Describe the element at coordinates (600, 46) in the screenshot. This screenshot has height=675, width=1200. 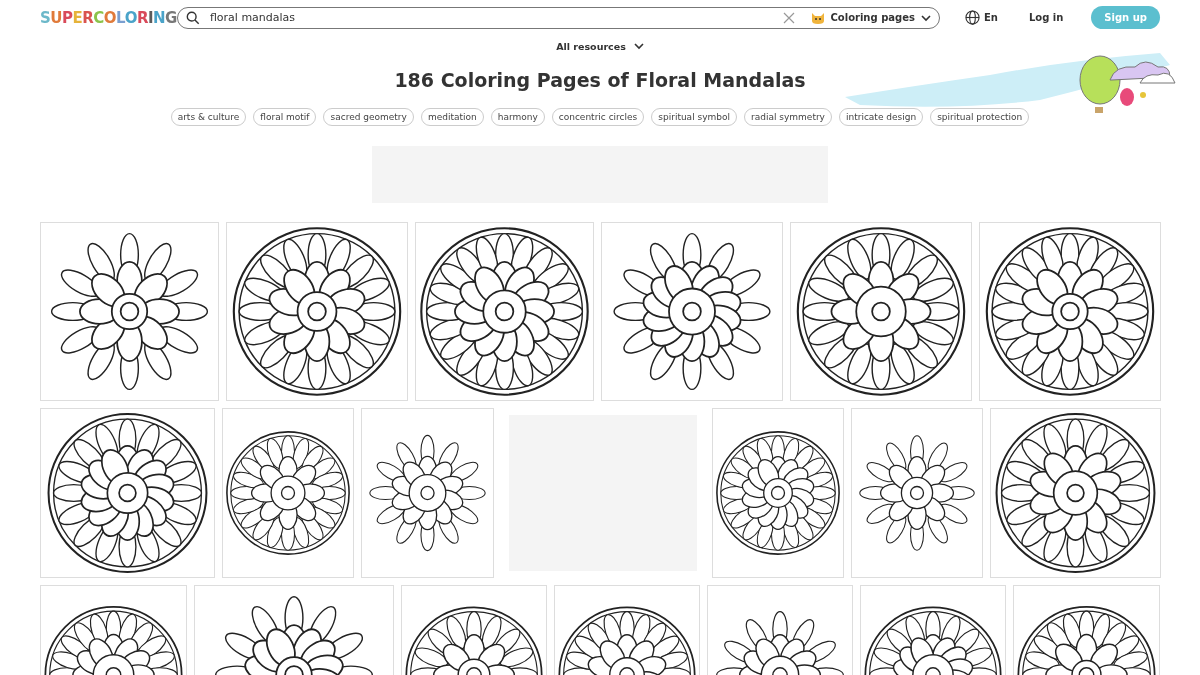
I see `resources-dropdown: All resources` at that location.